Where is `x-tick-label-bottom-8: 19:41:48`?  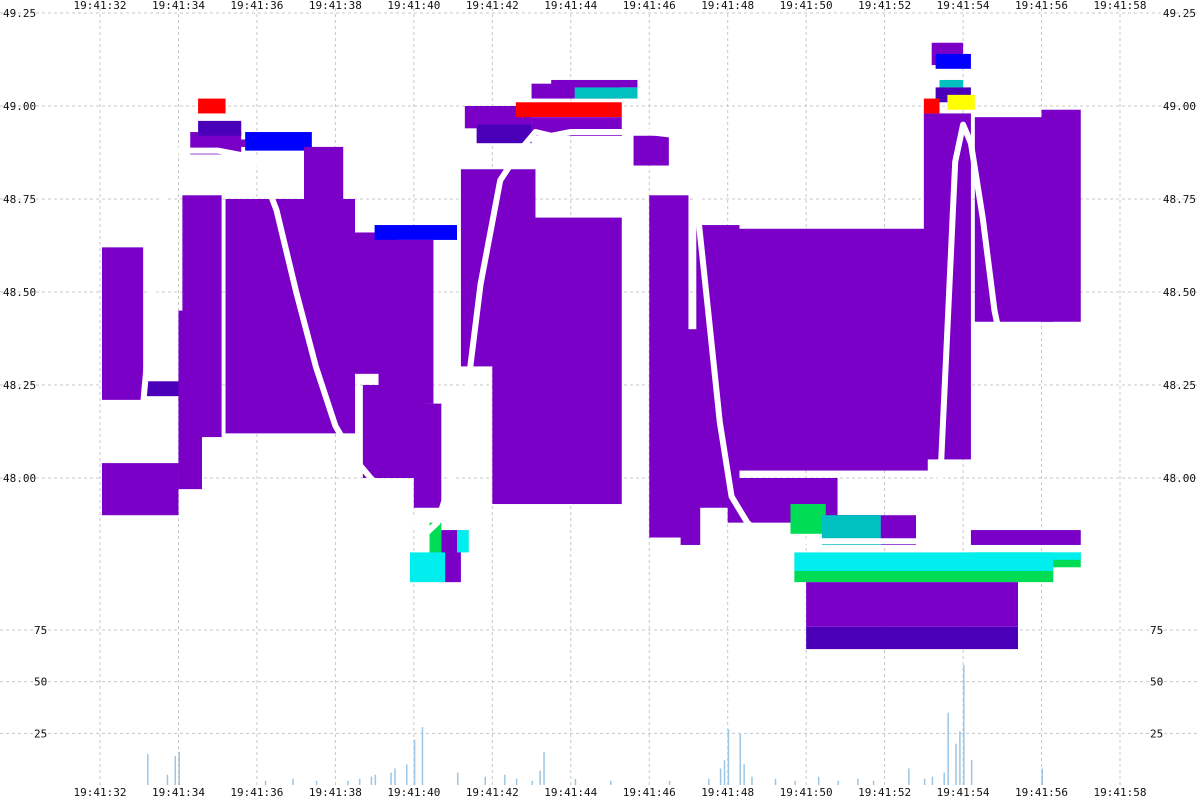
x-tick-label-bottom-8: 19:41:48 is located at coordinates (727, 792).